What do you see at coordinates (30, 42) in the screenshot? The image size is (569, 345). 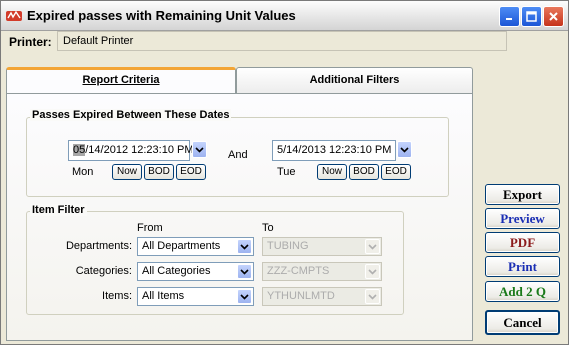 I see `printer-label: Printer:` at bounding box center [30, 42].